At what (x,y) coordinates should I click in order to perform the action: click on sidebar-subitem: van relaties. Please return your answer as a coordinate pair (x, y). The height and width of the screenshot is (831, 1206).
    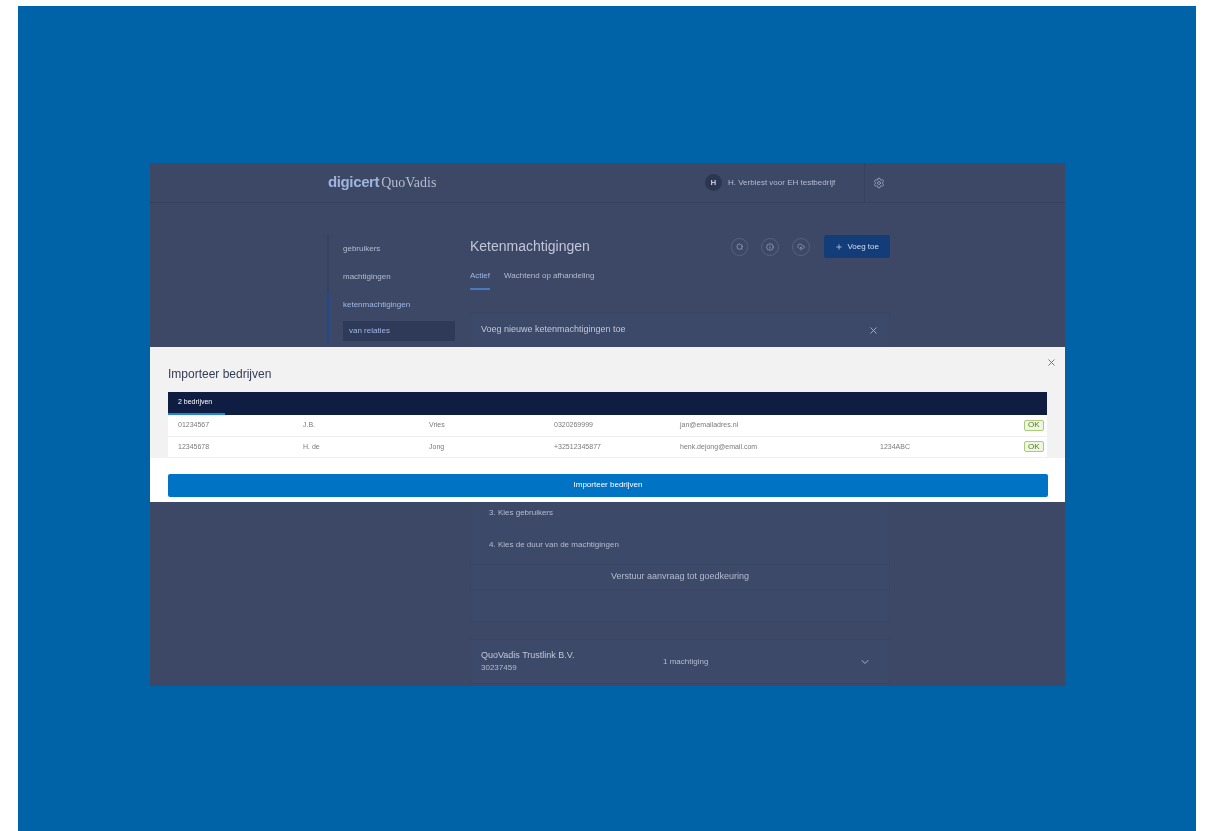
    Looking at the image, I should click on (399, 331).